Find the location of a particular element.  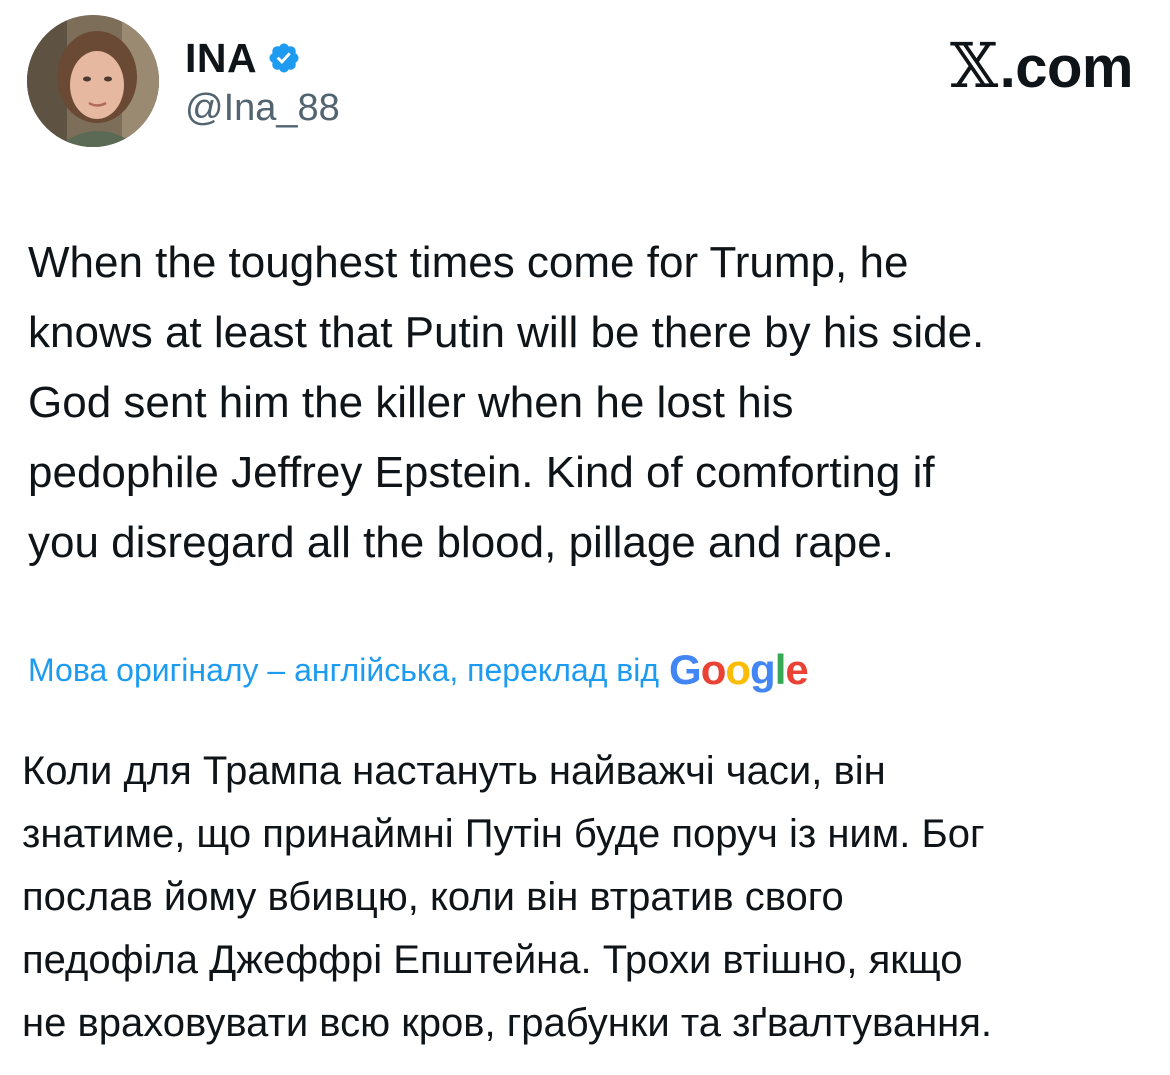

google-letter: g is located at coordinates (763, 669).